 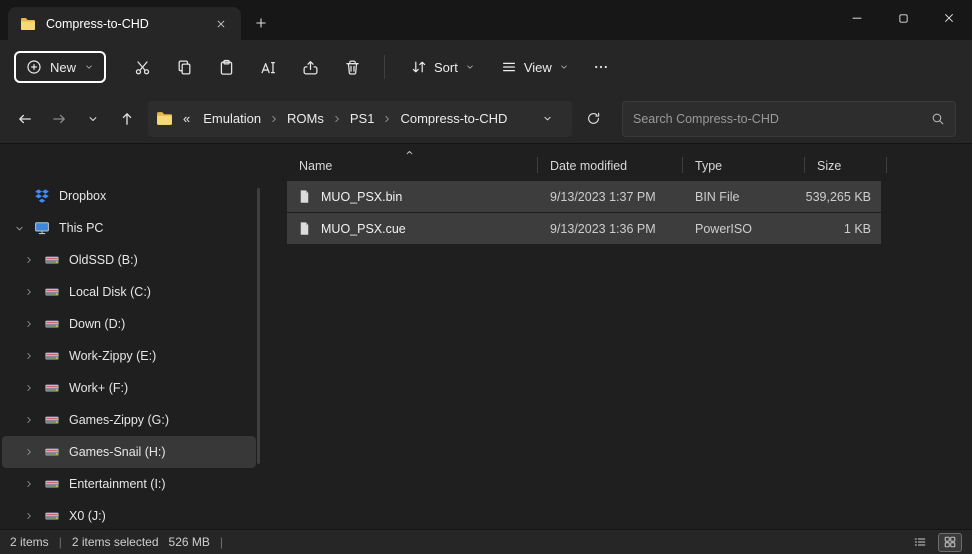 I want to click on breadcrumb-overflow: «, so click(x=186, y=118).